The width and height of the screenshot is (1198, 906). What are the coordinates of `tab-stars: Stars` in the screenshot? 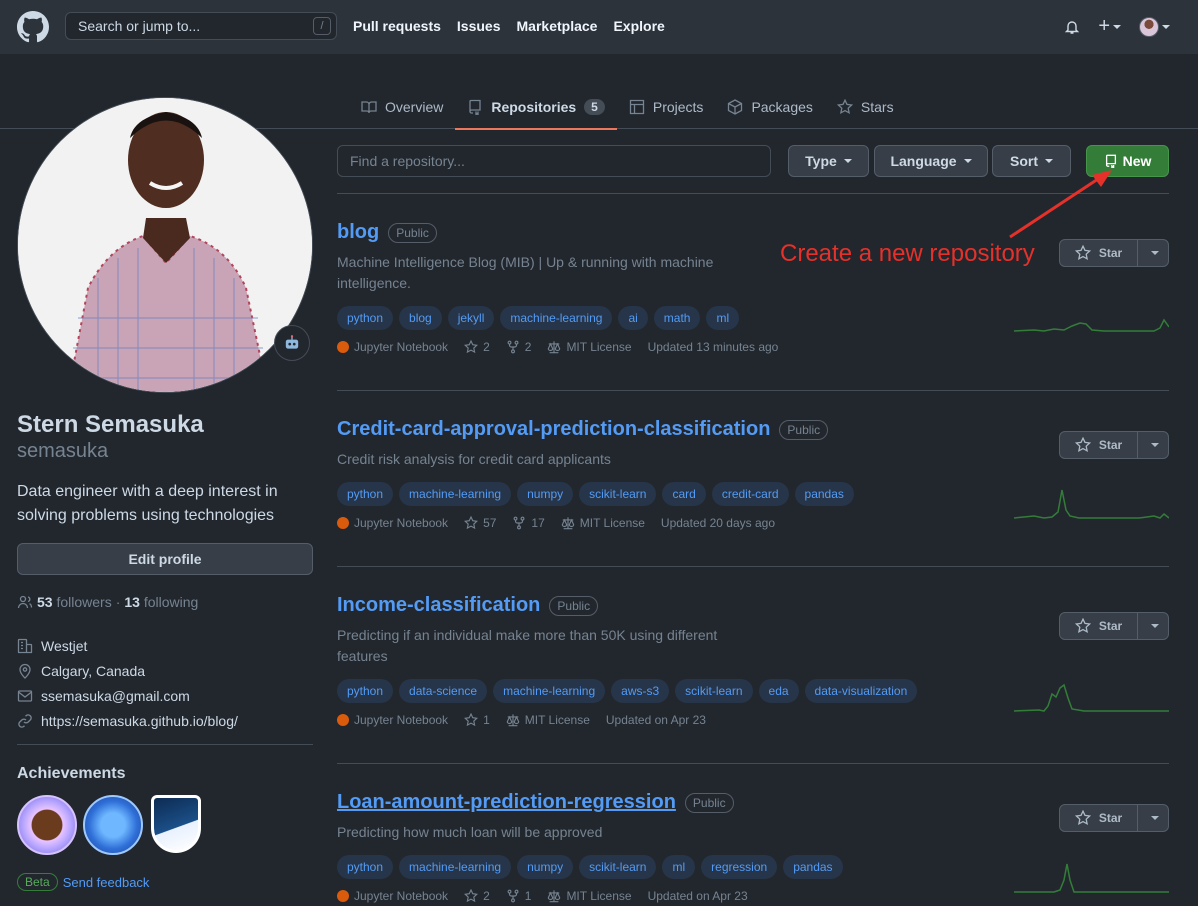 It's located at (865, 106).